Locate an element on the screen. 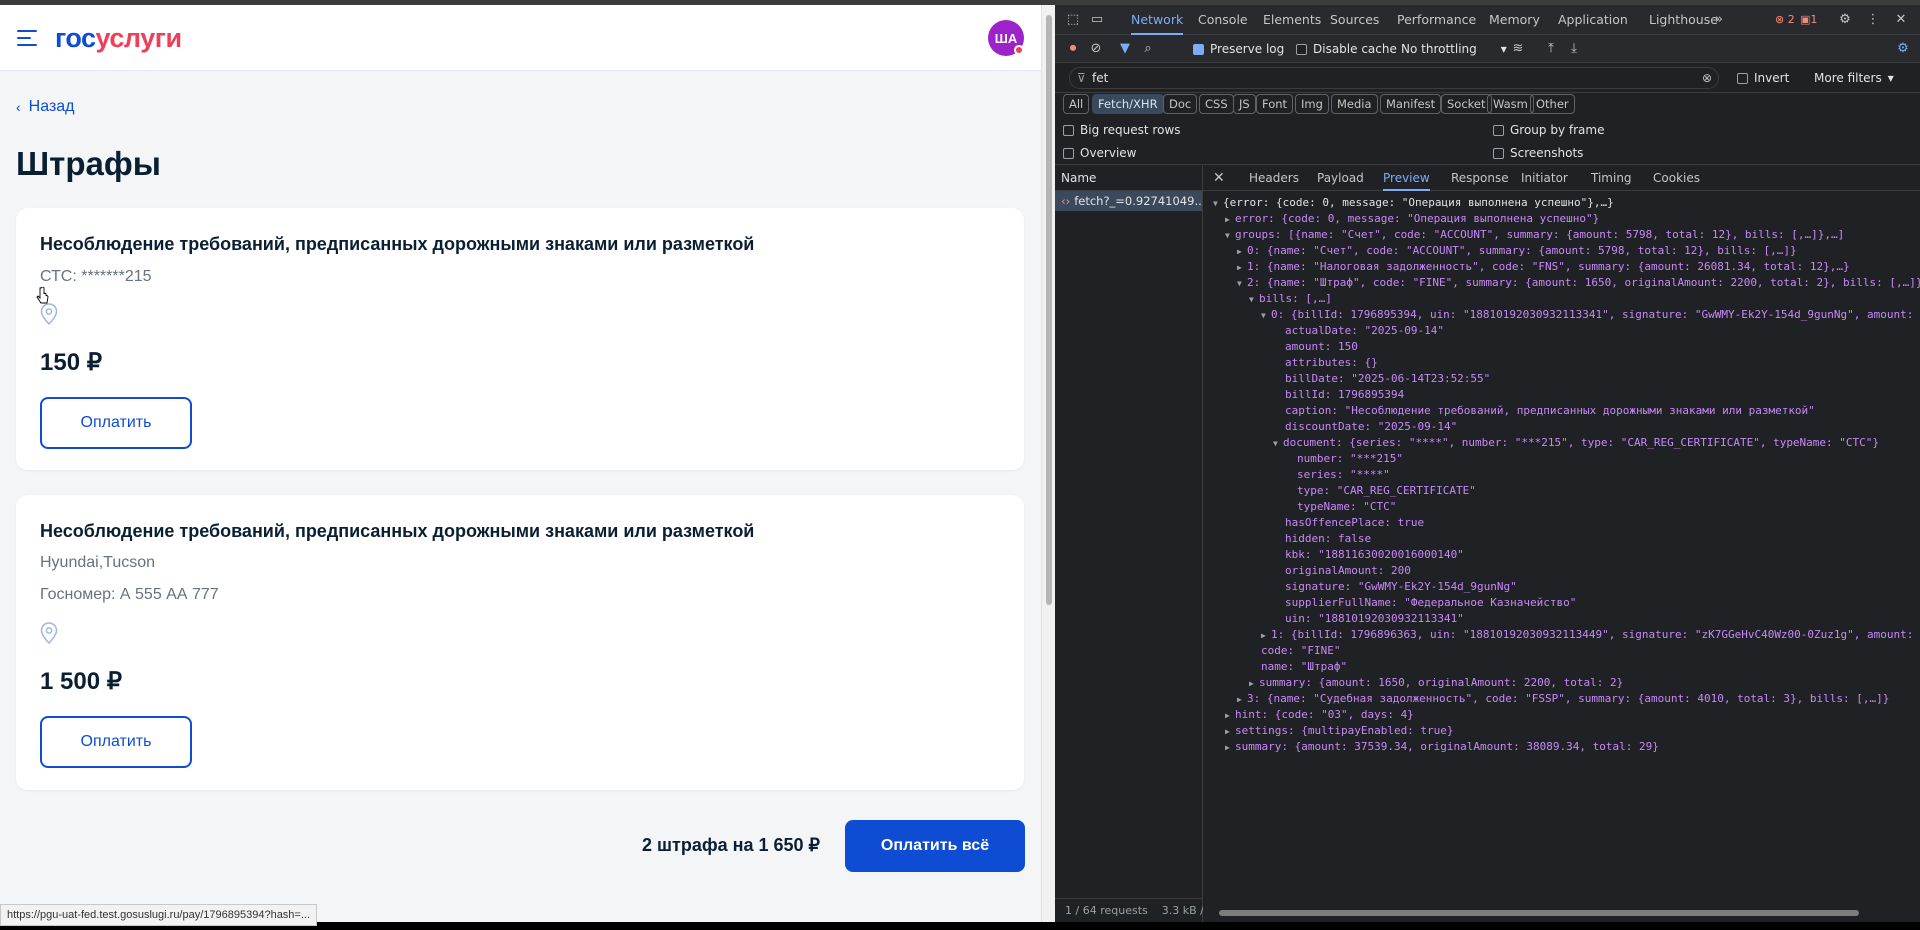 Image resolution: width=1920 pixels, height=930 pixels. type-img: Img is located at coordinates (1312, 104).